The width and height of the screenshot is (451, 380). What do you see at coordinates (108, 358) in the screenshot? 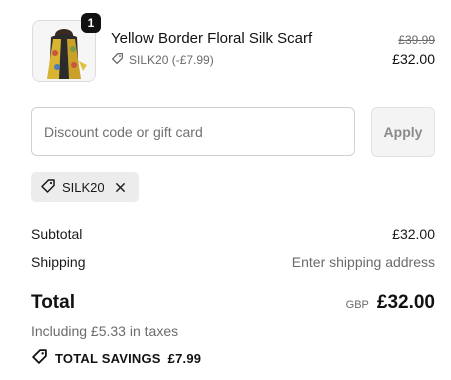
I see `savings-label: TOTAL SAVINGS` at bounding box center [108, 358].